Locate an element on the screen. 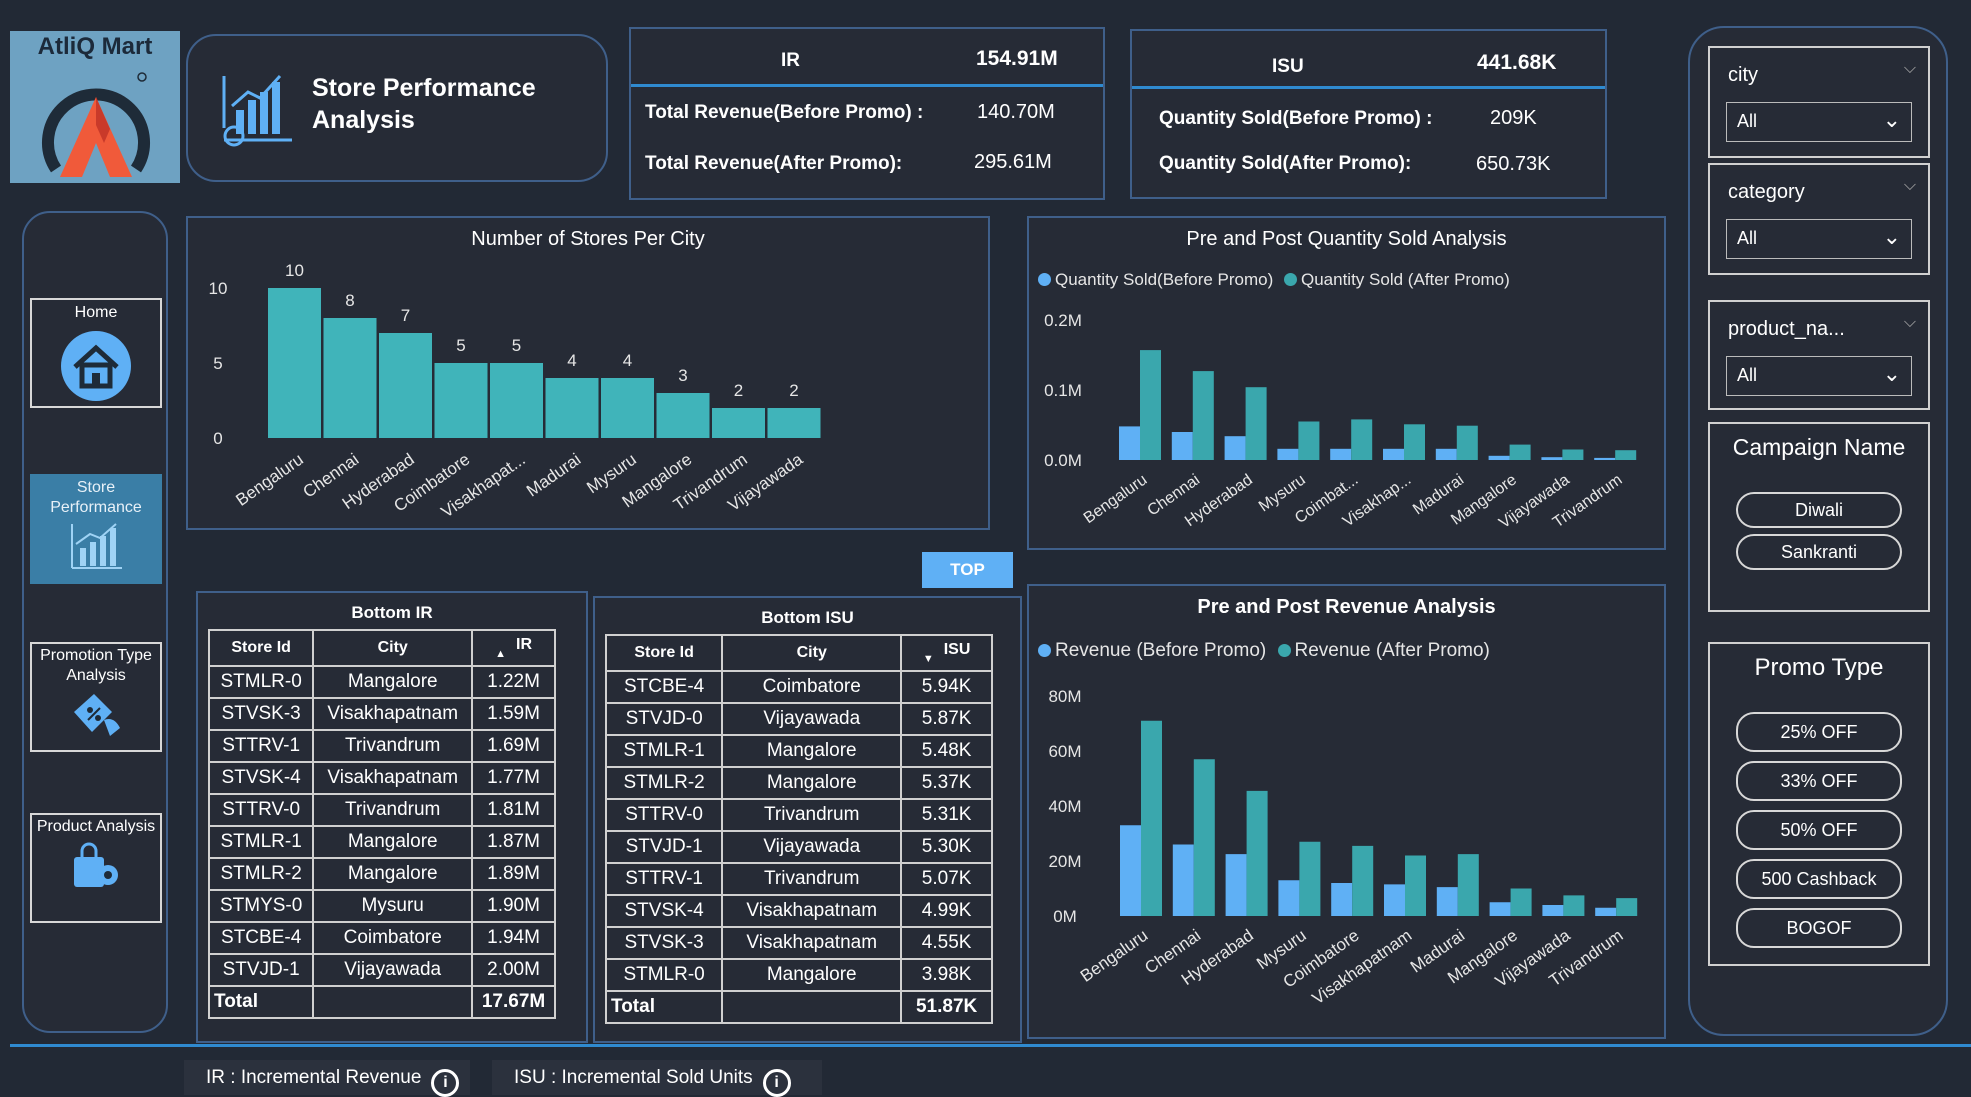  isu-table-row: STTRV-1 Trivandrum 5.07K is located at coordinates (798, 879).